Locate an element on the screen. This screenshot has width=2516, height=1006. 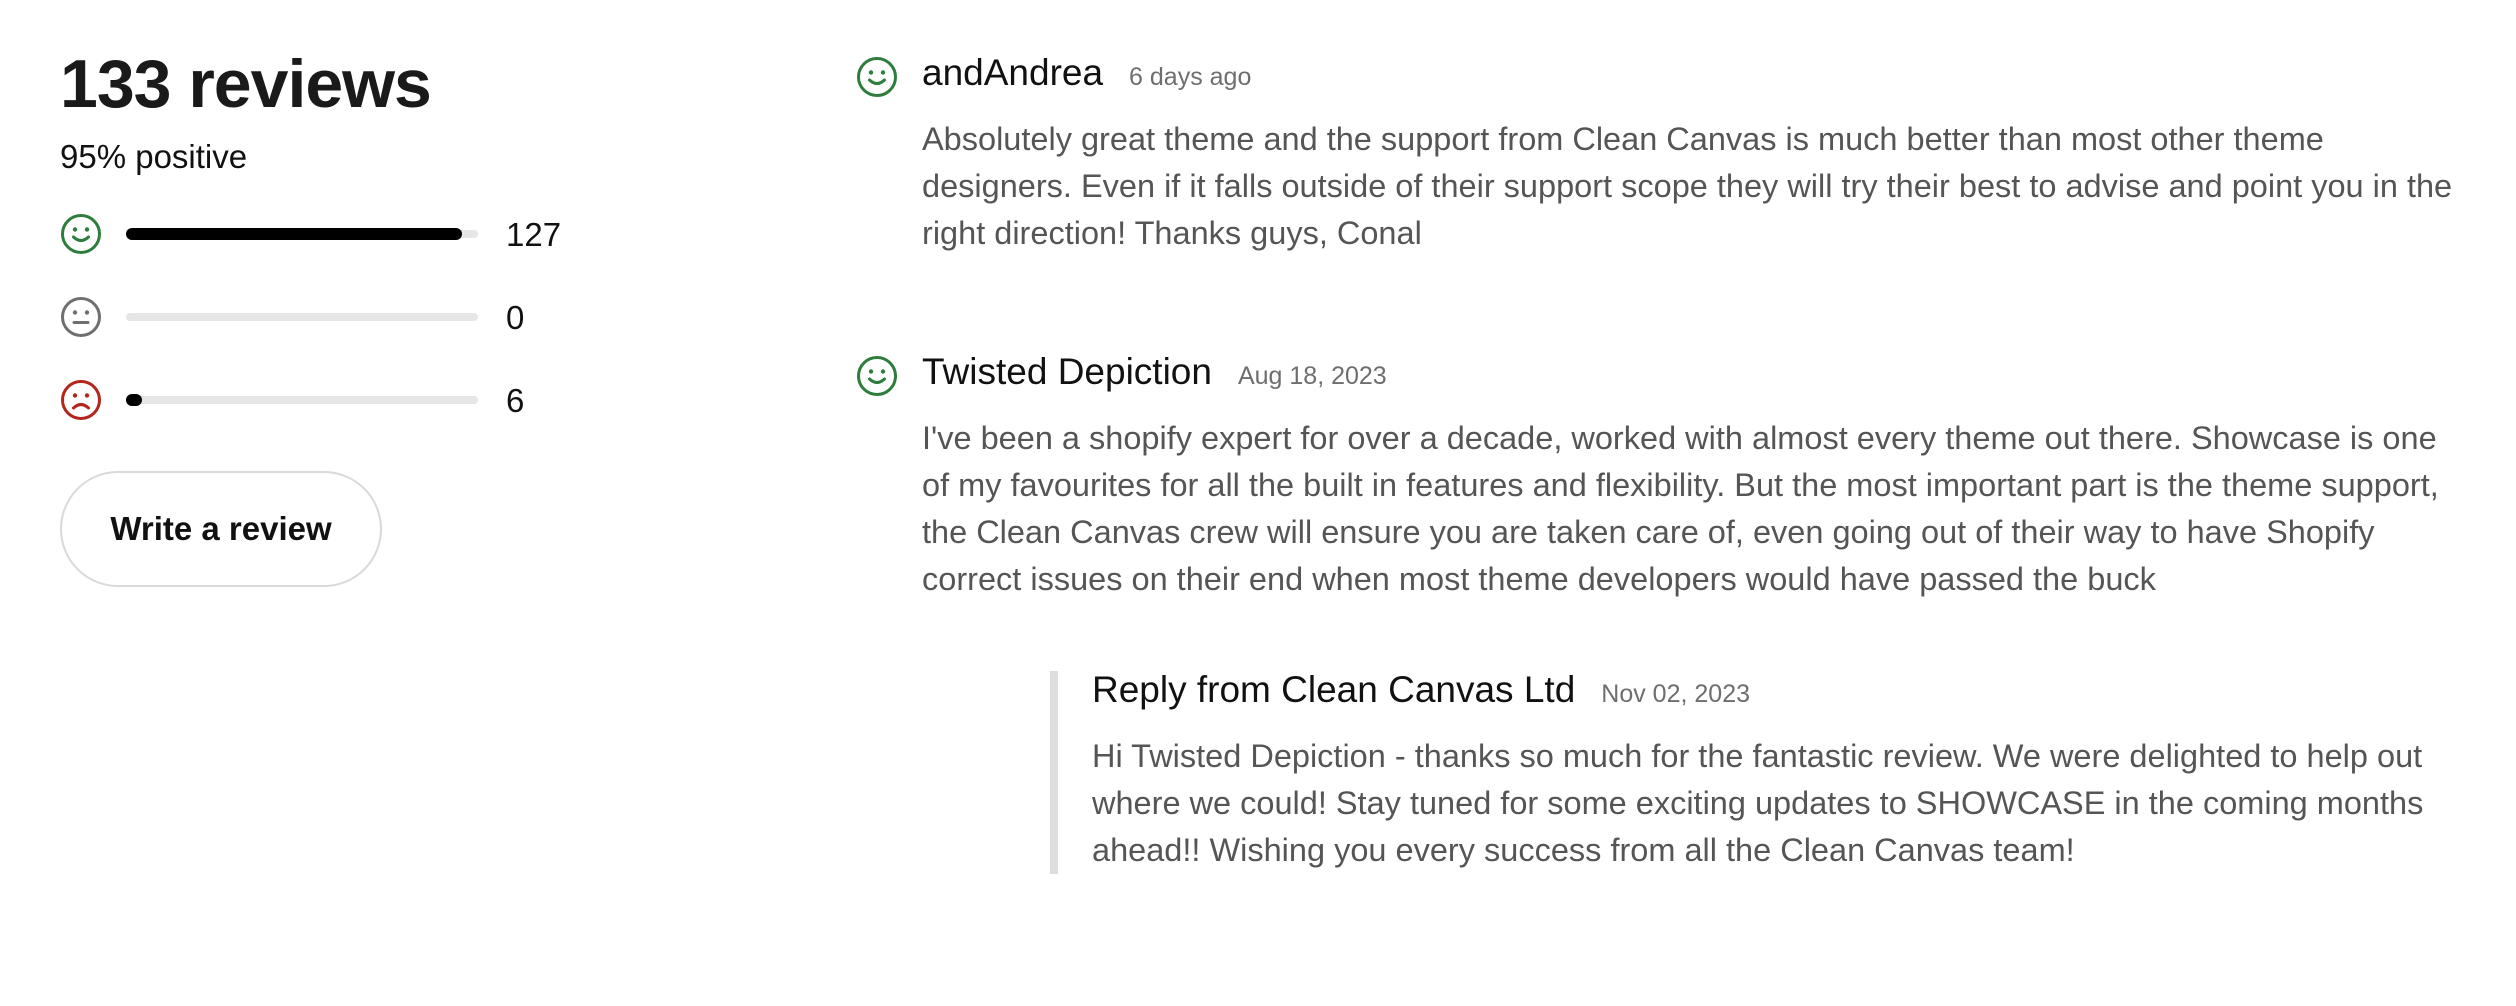
review-header: Twisted Depiction Aug 18, 2023 is located at coordinates (1689, 377).